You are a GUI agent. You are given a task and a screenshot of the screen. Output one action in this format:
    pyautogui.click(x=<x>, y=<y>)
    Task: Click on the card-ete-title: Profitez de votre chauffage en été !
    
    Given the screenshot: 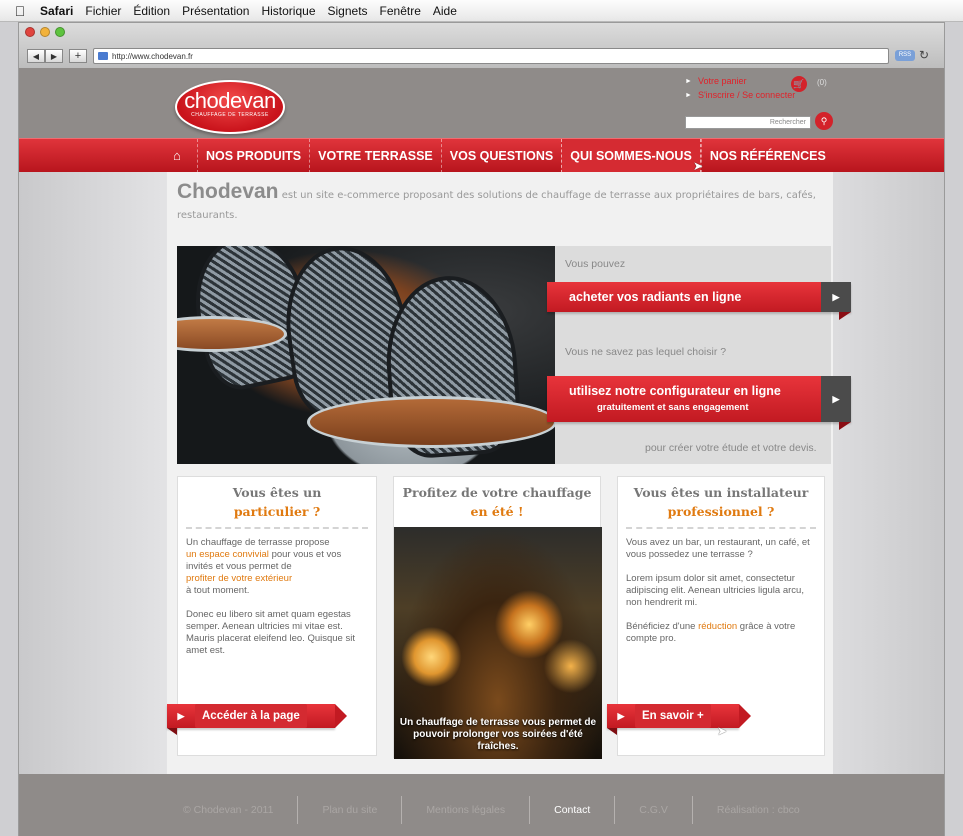 What is the action you would take?
    pyautogui.click(x=497, y=502)
    